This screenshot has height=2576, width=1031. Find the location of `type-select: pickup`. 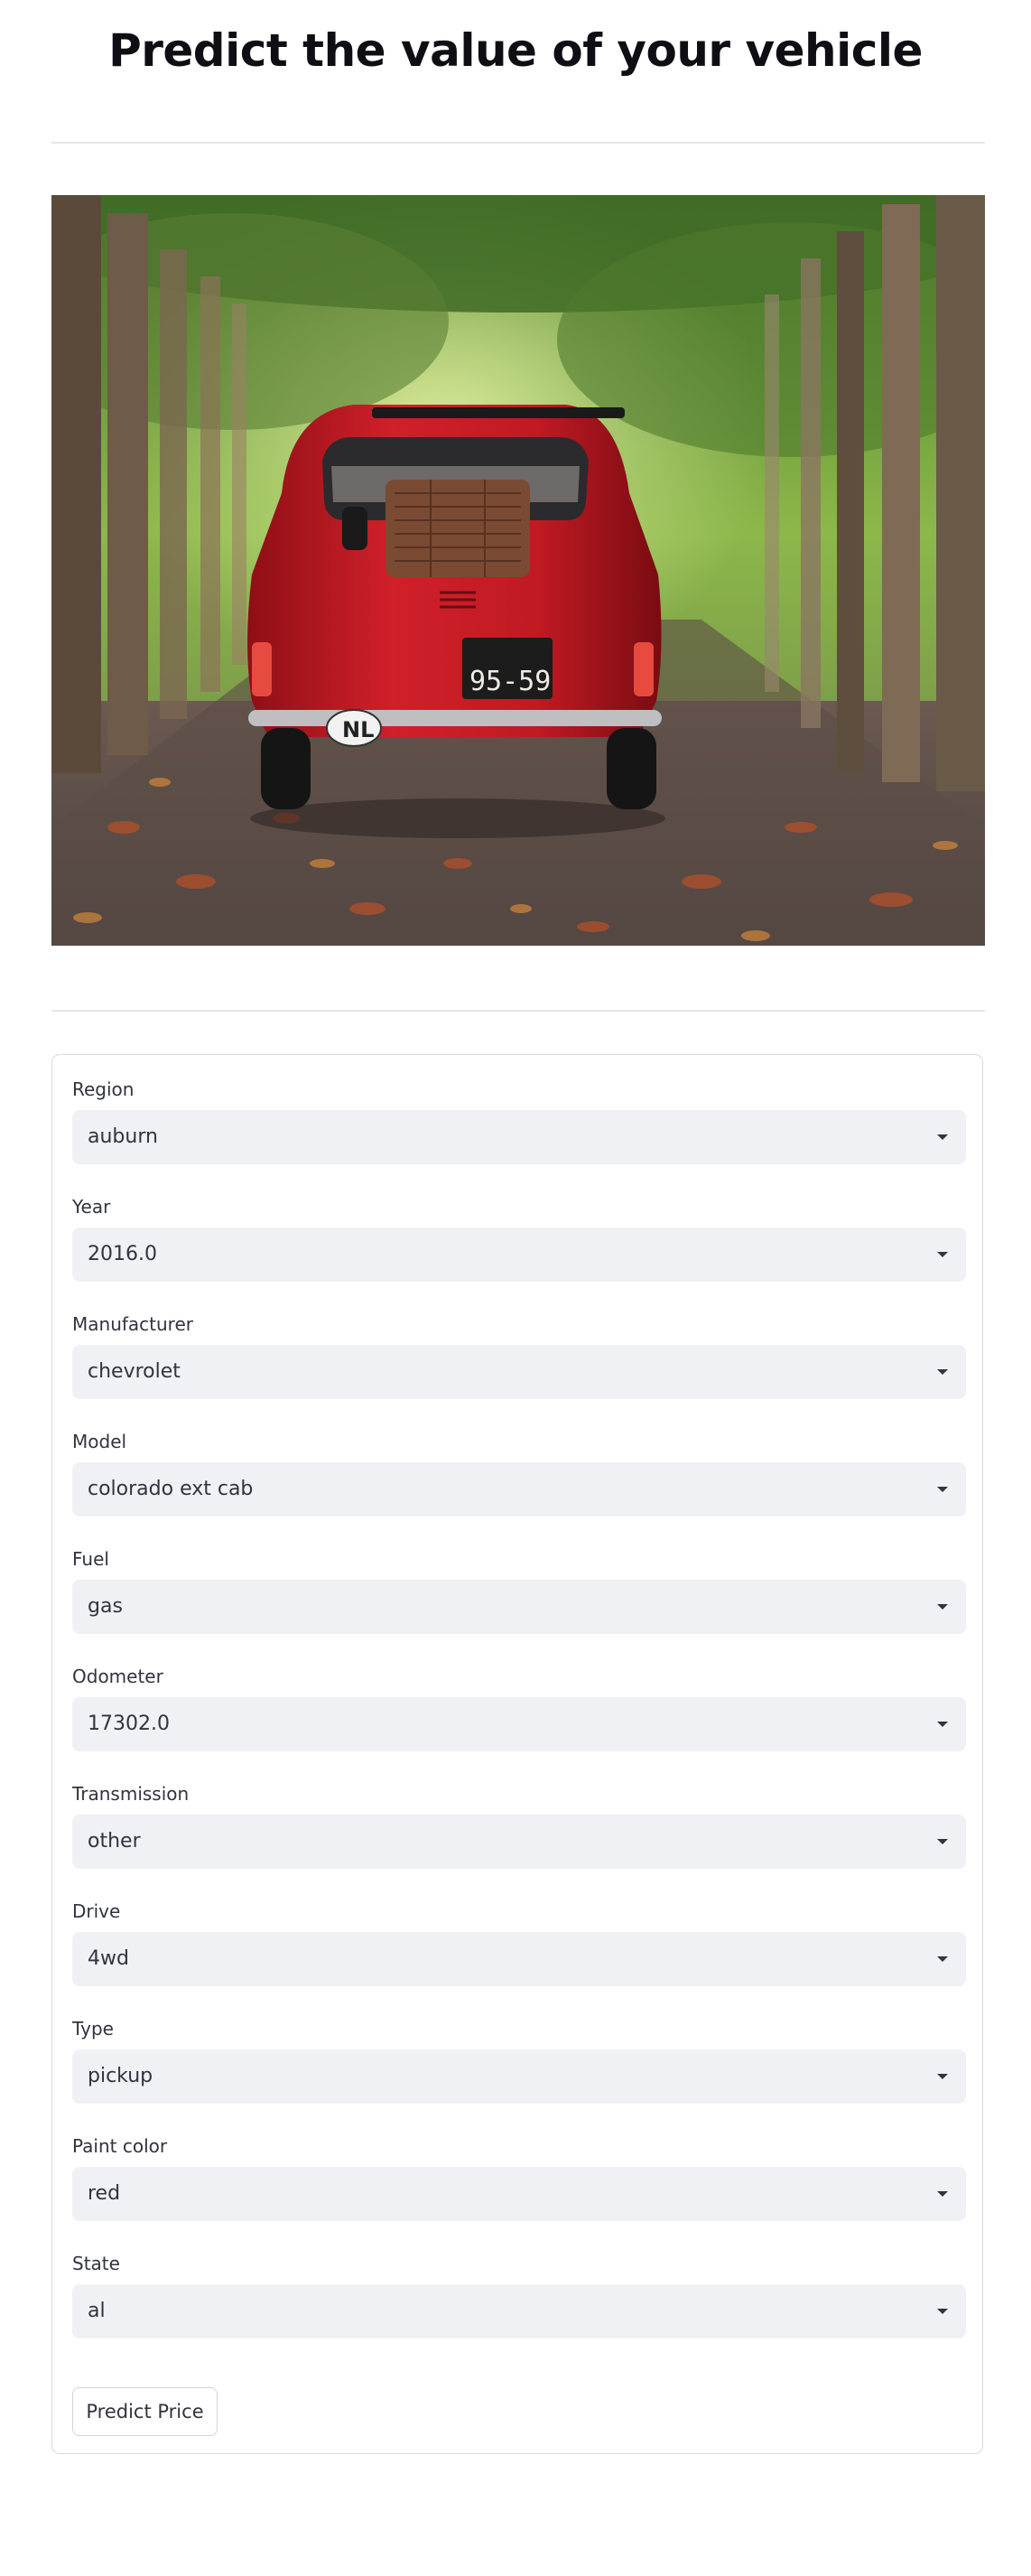

type-select: pickup is located at coordinates (519, 2076).